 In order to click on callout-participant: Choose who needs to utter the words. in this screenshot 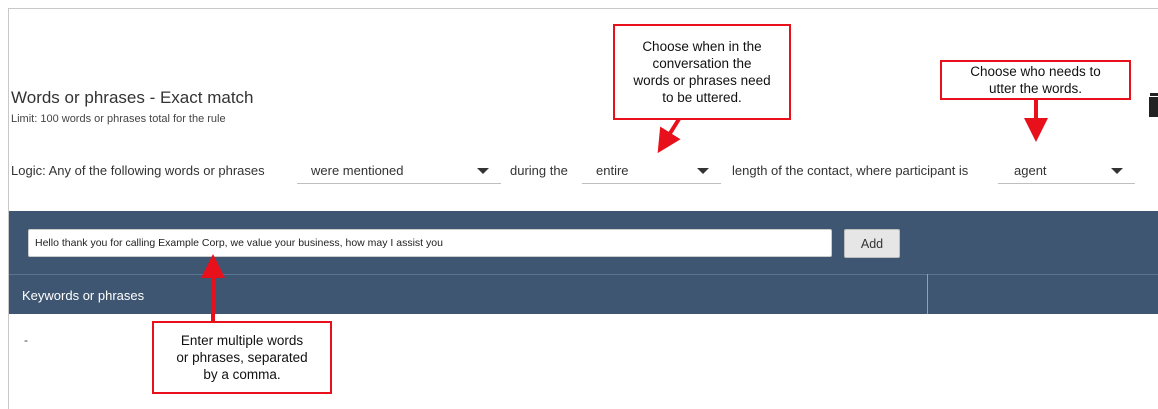, I will do `click(1035, 80)`.